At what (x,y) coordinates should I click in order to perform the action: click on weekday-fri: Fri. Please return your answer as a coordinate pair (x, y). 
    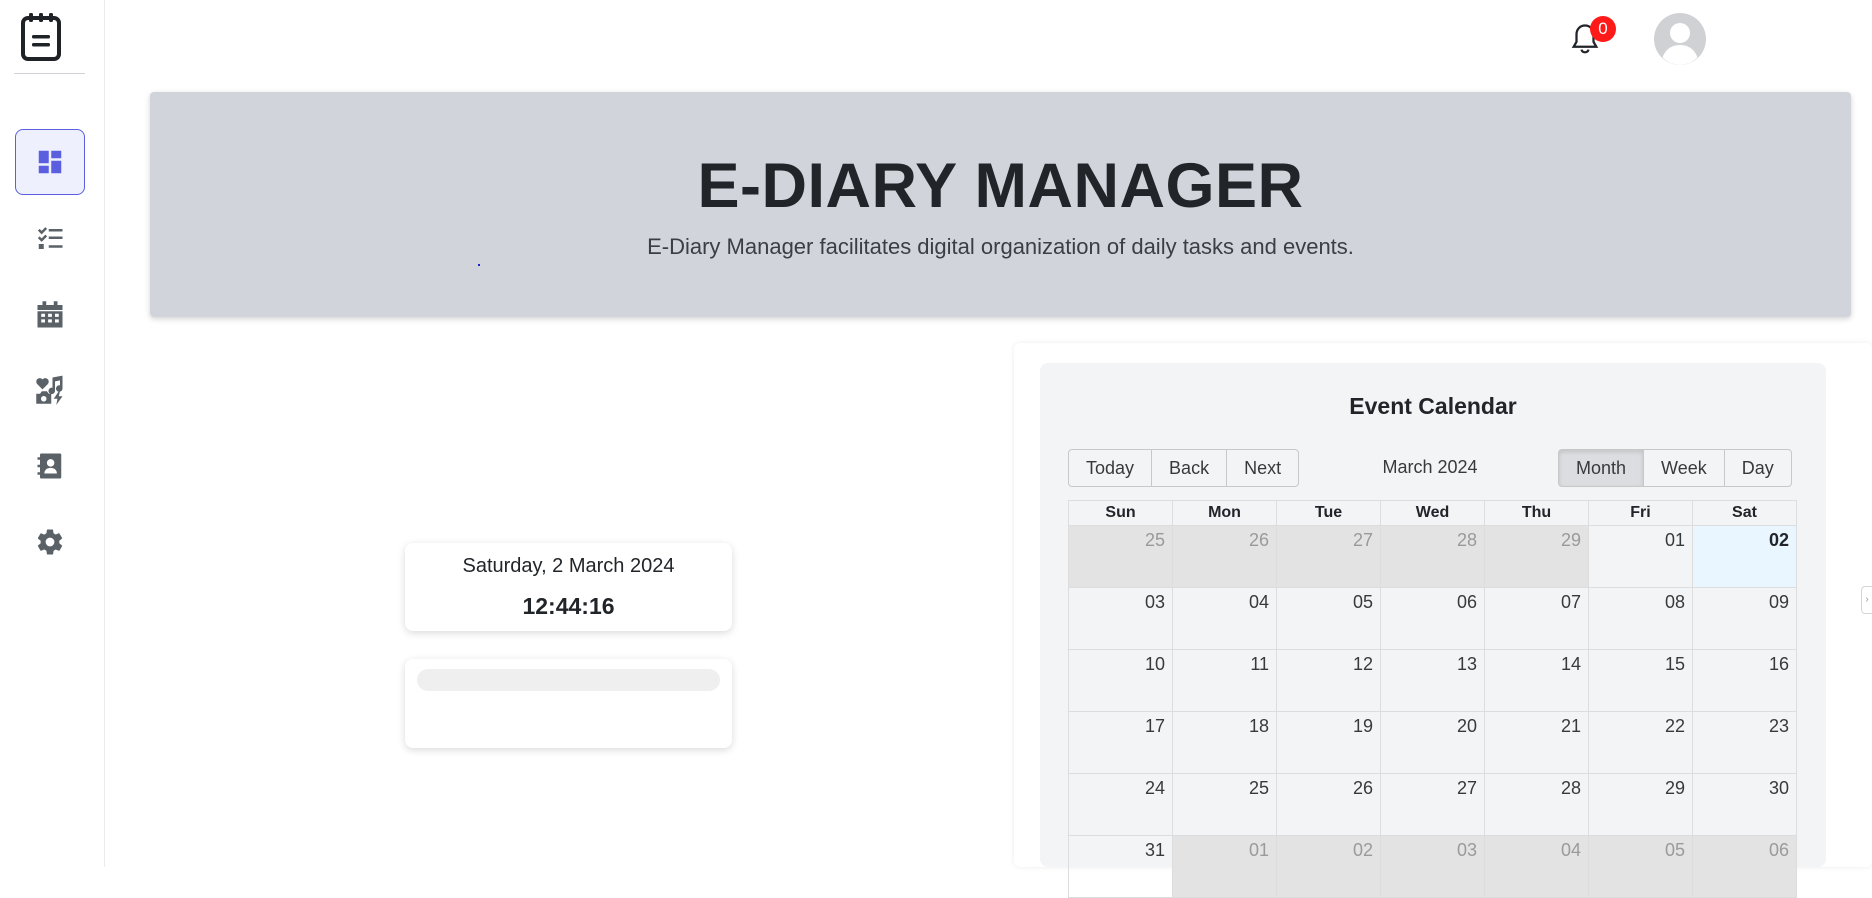
    Looking at the image, I should click on (1640, 513).